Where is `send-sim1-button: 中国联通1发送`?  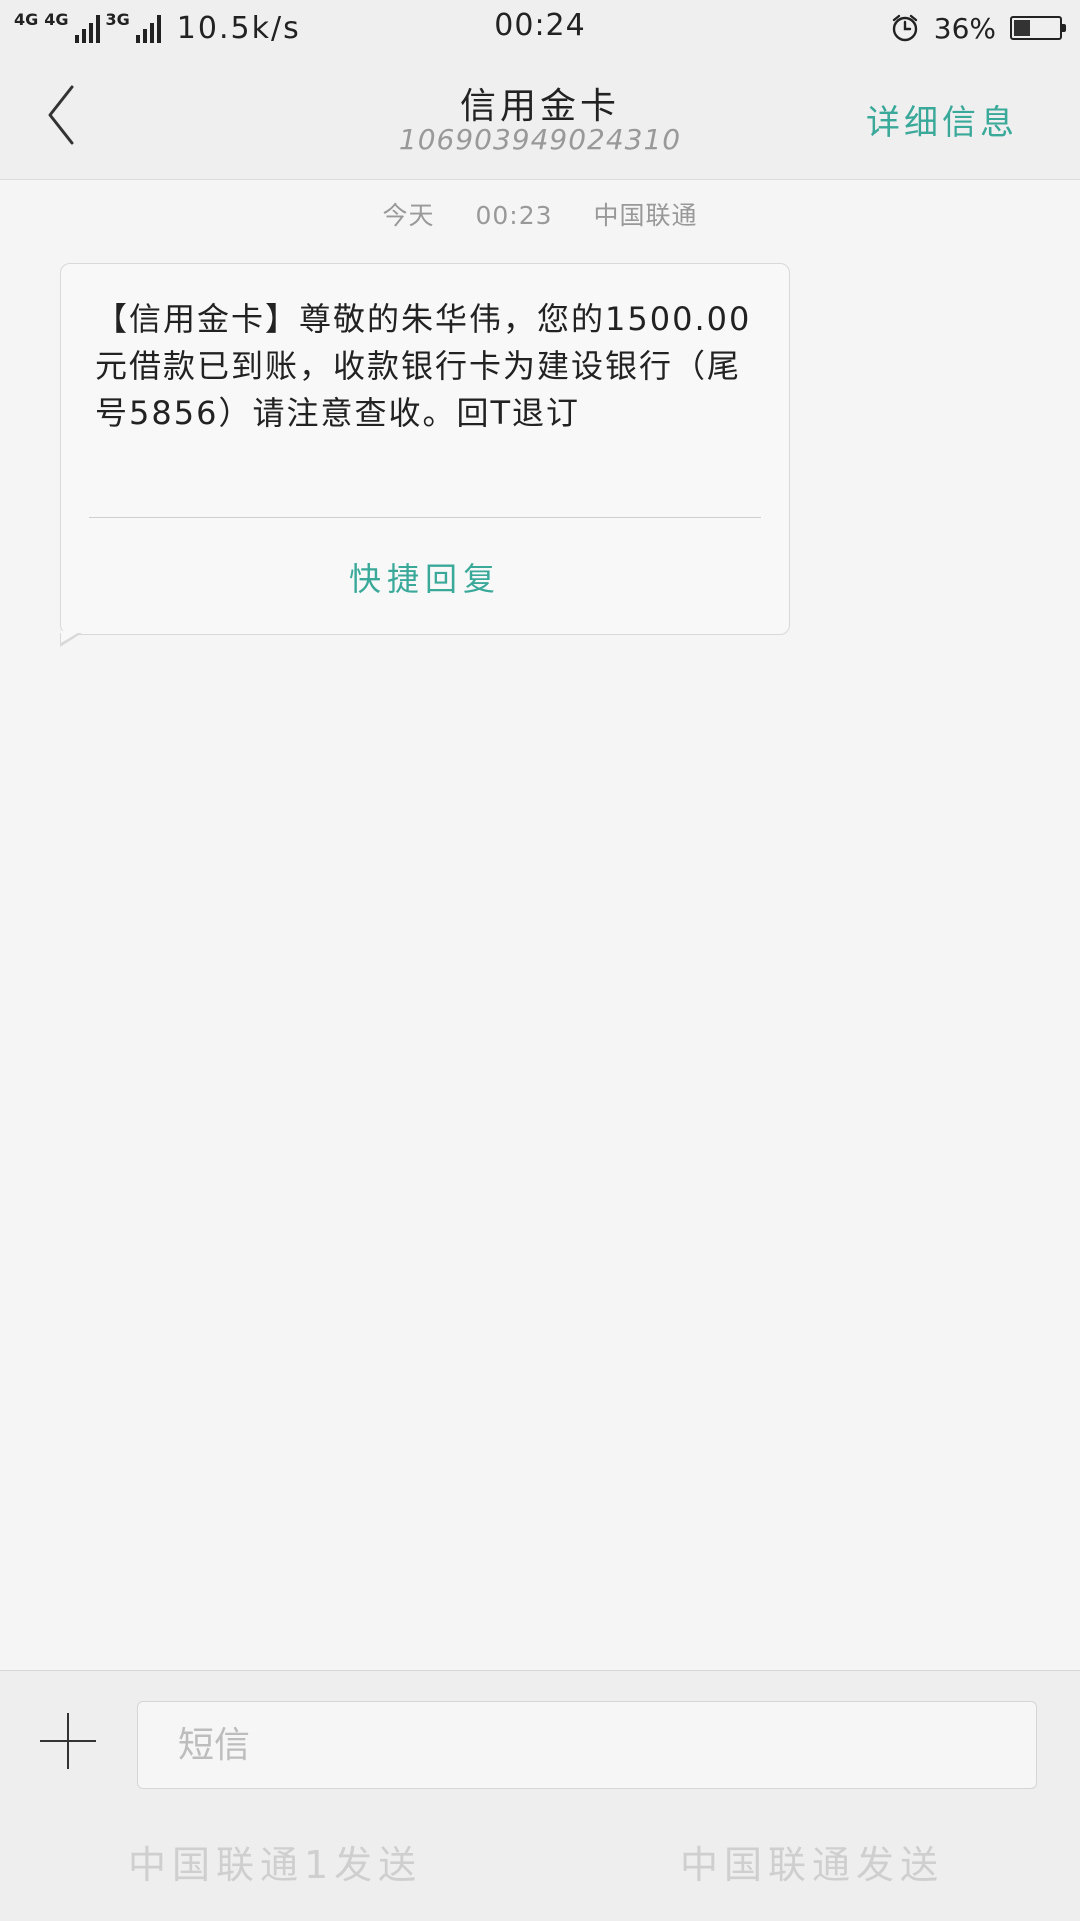 send-sim1-button: 中国联通1发送 is located at coordinates (275, 1861).